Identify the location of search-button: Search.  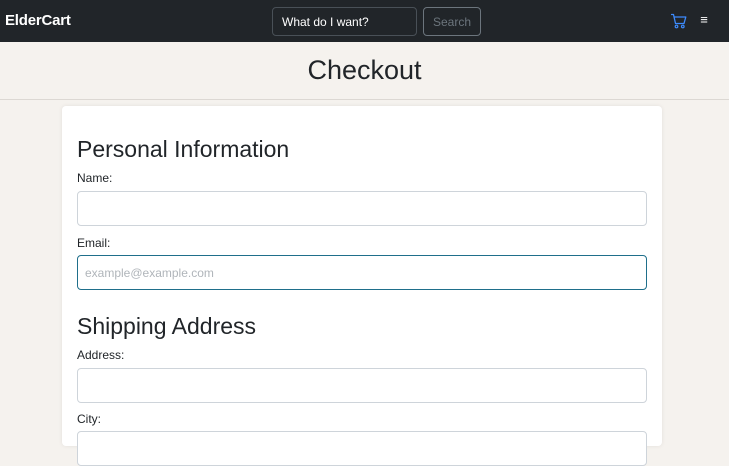
(452, 21).